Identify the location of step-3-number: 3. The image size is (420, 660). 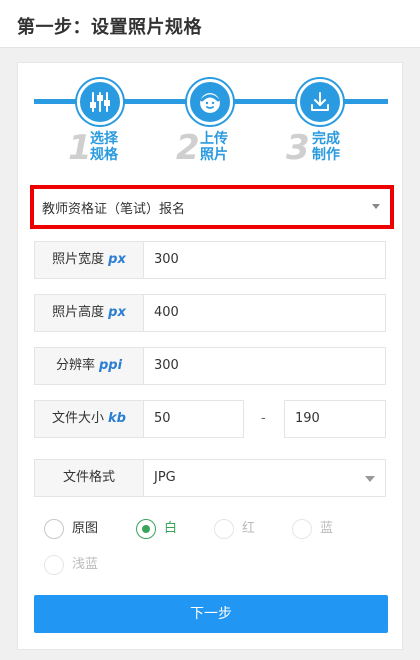
(298, 148).